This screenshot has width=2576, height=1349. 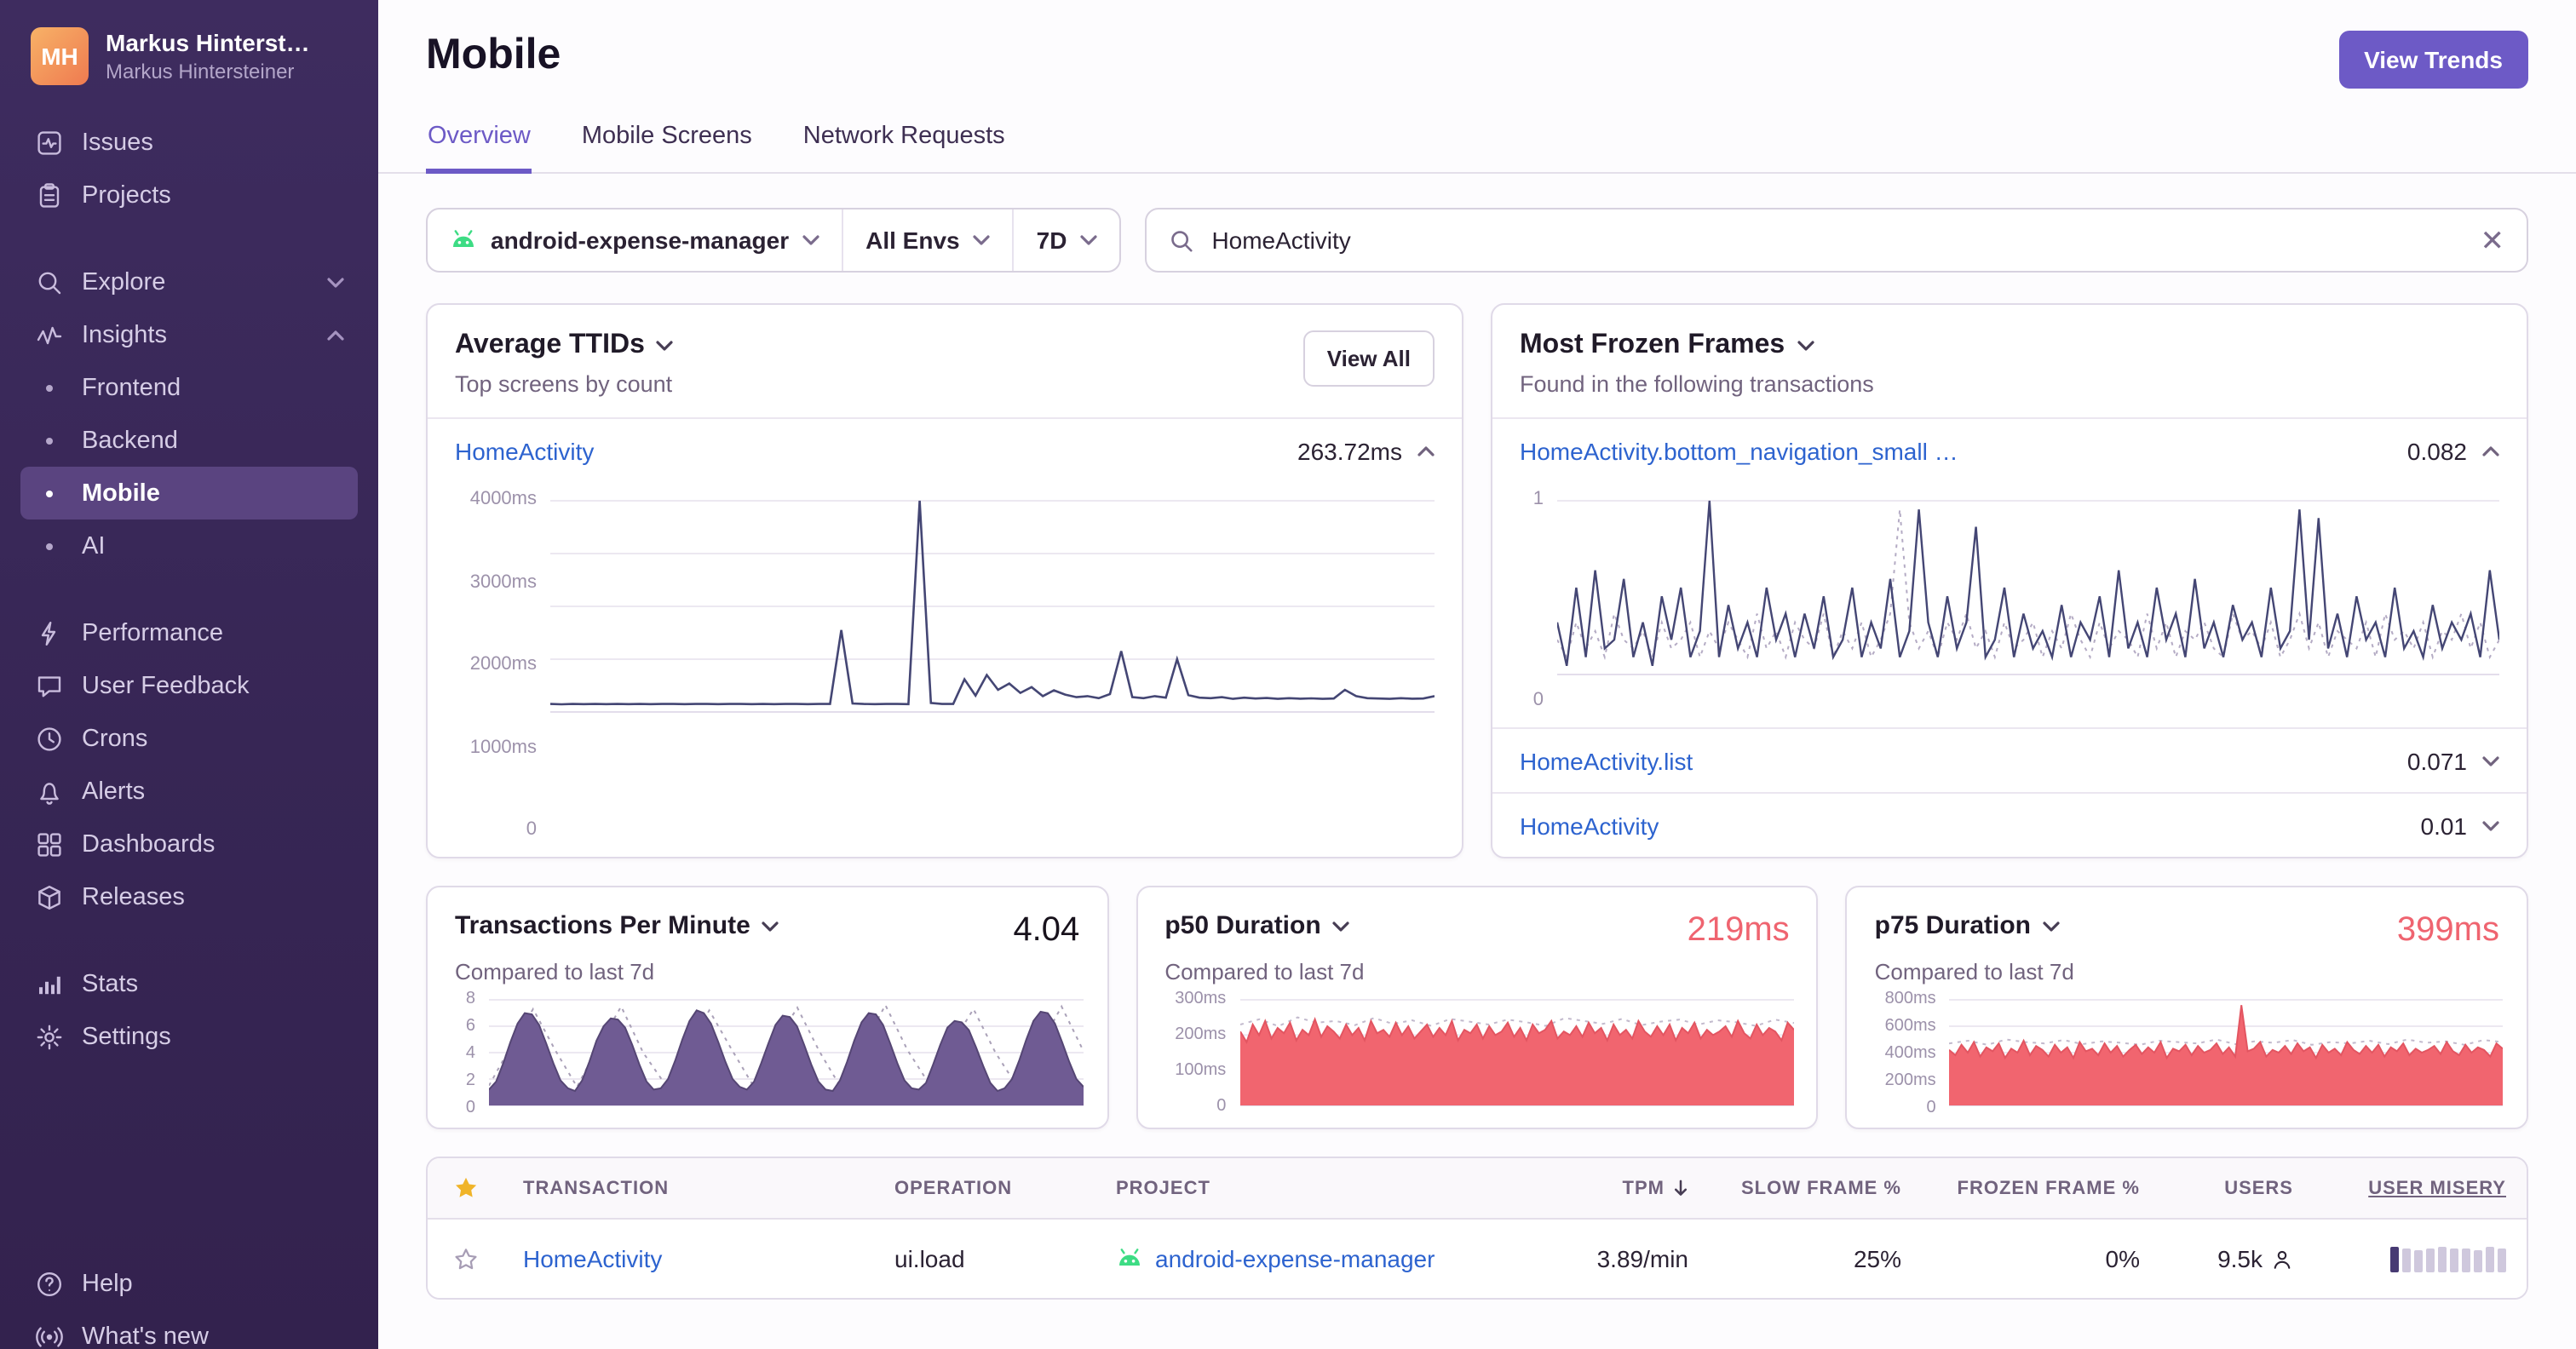 What do you see at coordinates (2188, 1056) in the screenshot?
I see `p75-chart-area: 800ms 600ms 400ms 200ms 0` at bounding box center [2188, 1056].